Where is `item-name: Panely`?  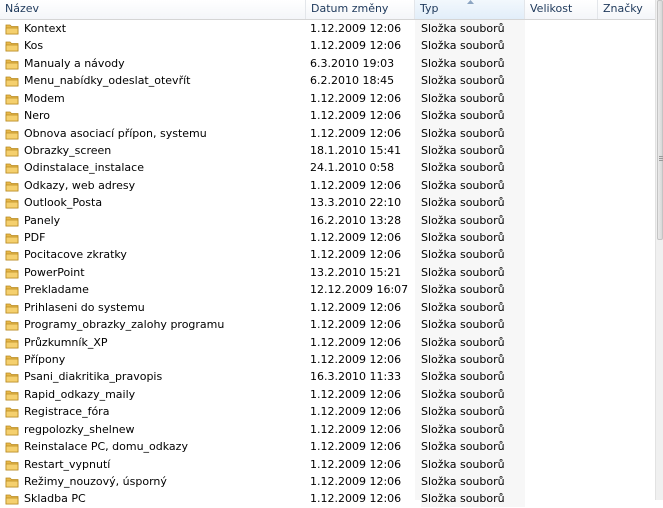 item-name: Panely is located at coordinates (42, 220).